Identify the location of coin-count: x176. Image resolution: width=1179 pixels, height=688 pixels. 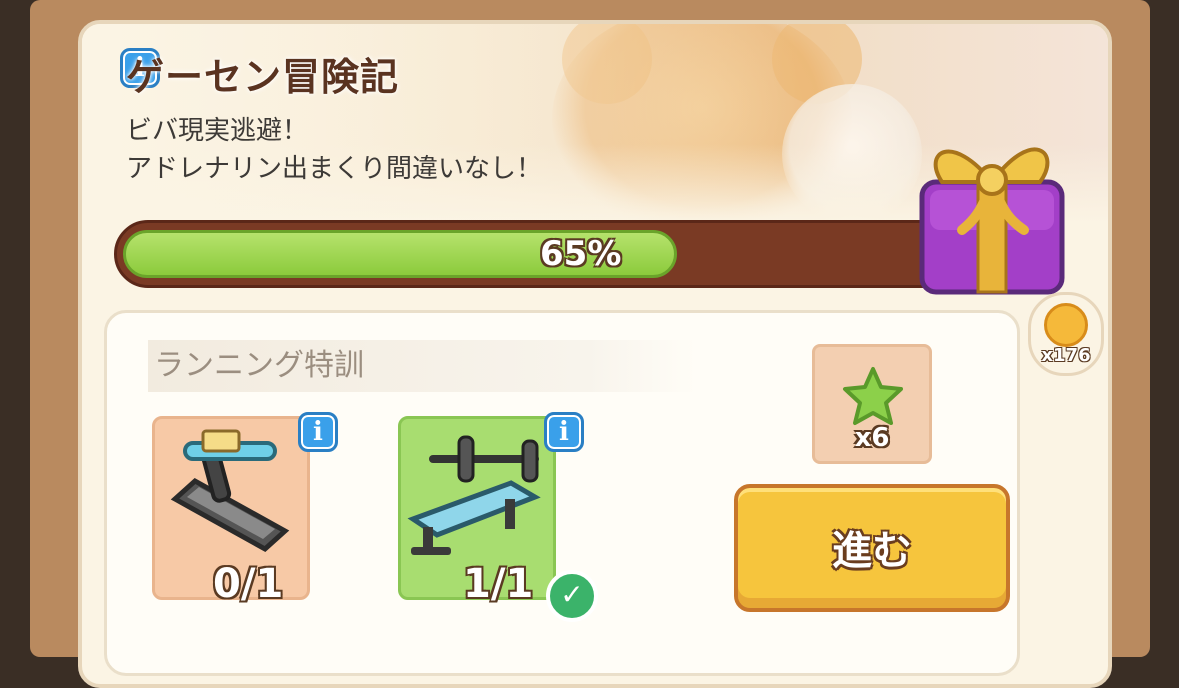
(1066, 355).